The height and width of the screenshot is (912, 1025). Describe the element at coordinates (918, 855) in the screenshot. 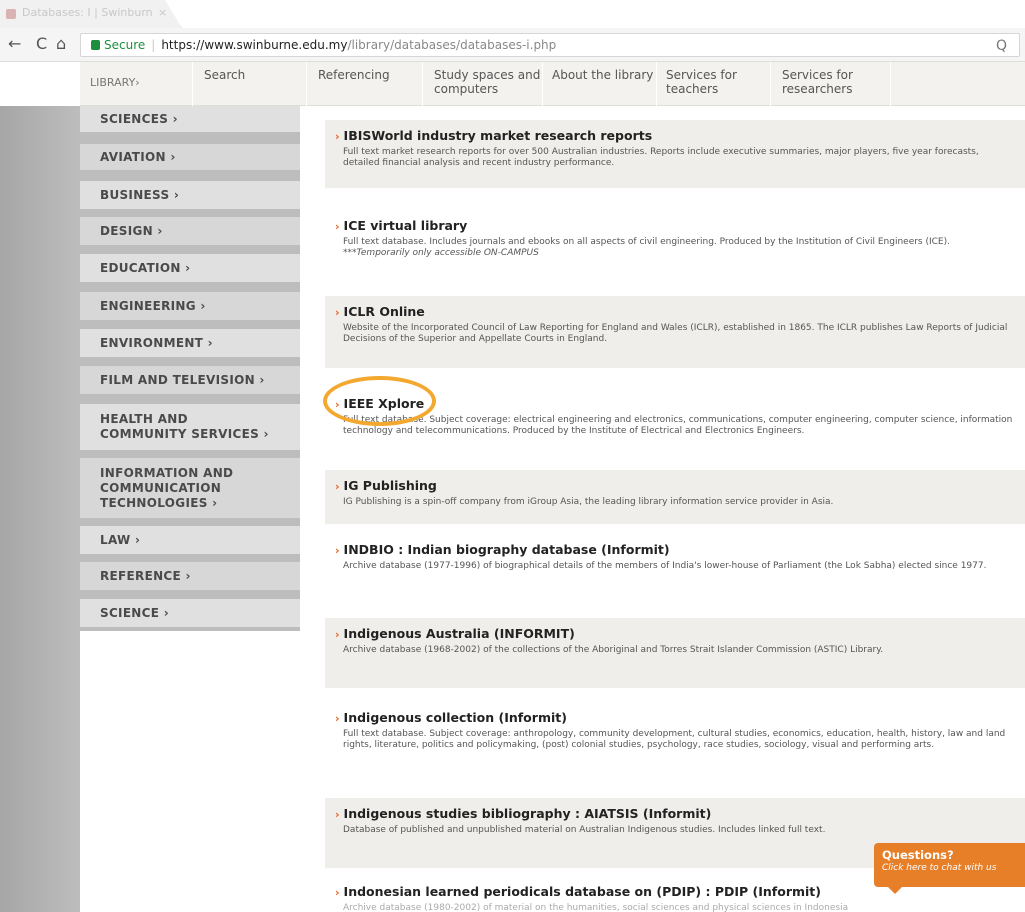

I see `chat-title: Questions?` at that location.